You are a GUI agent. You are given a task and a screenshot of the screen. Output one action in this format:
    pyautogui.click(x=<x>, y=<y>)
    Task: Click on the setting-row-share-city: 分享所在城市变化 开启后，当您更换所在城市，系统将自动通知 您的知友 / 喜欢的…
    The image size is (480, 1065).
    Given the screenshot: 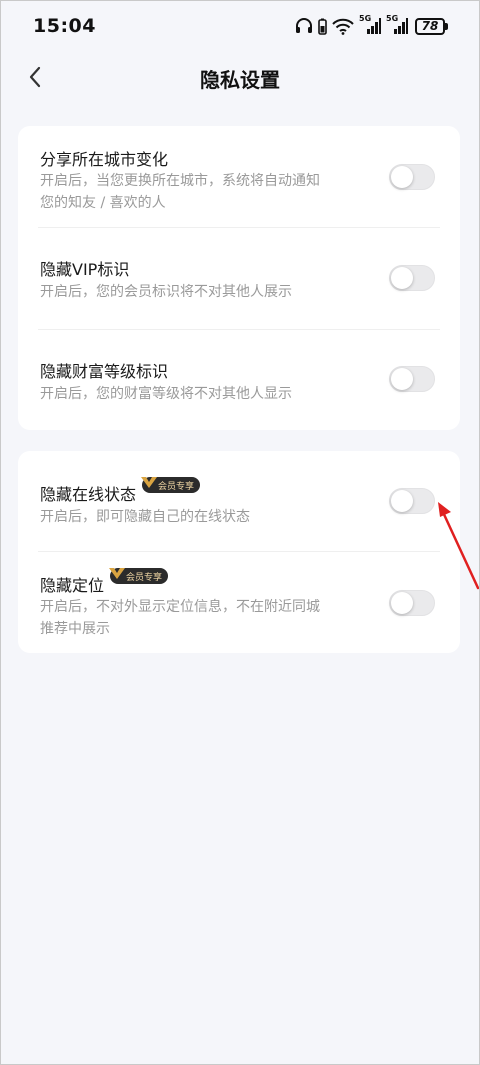 What is the action you would take?
    pyautogui.click(x=239, y=176)
    